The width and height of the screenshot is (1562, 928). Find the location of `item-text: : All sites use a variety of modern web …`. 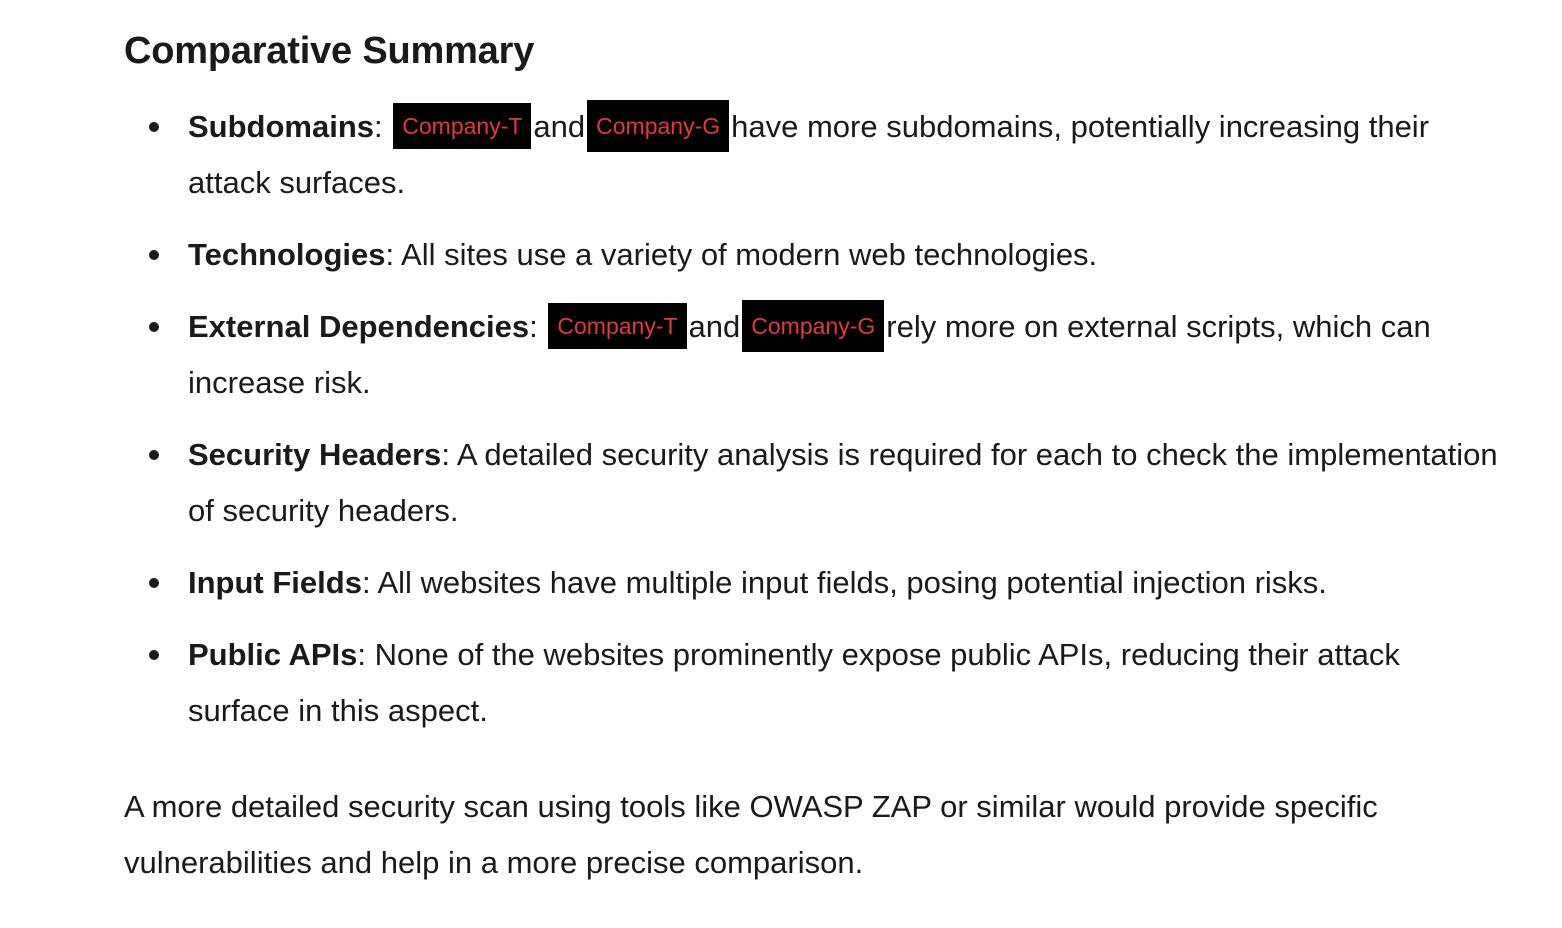

item-text: : All sites use a variety of modern web … is located at coordinates (741, 254).